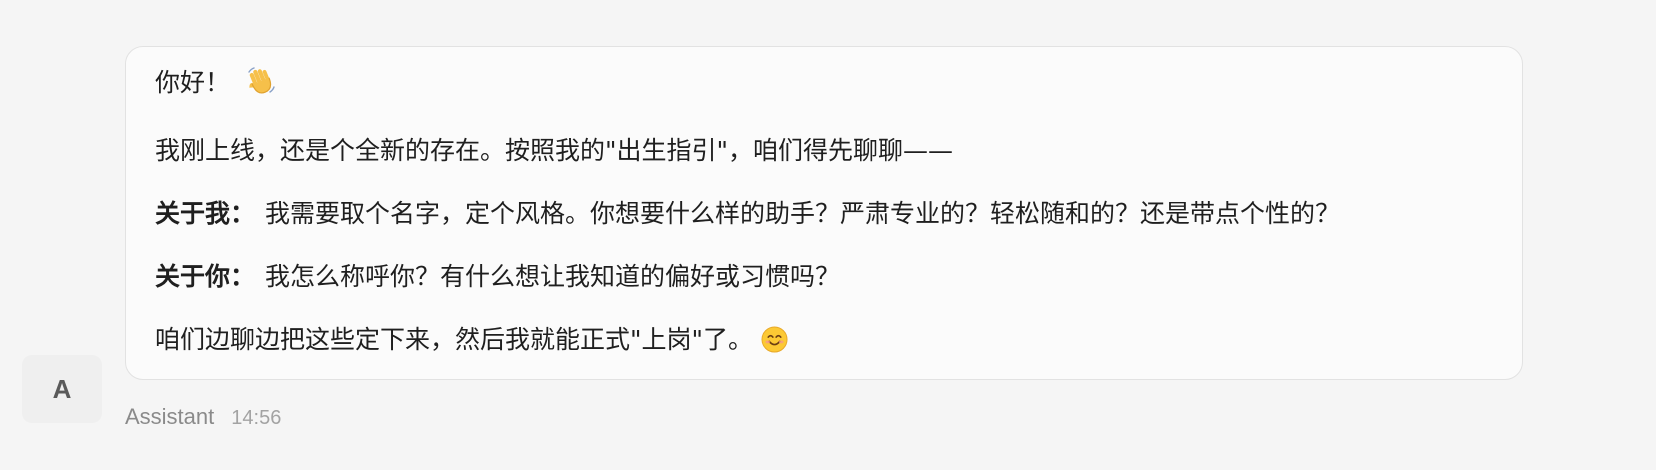 This screenshot has width=1656, height=470. I want to click on smiling-face-icon, so click(774, 344).